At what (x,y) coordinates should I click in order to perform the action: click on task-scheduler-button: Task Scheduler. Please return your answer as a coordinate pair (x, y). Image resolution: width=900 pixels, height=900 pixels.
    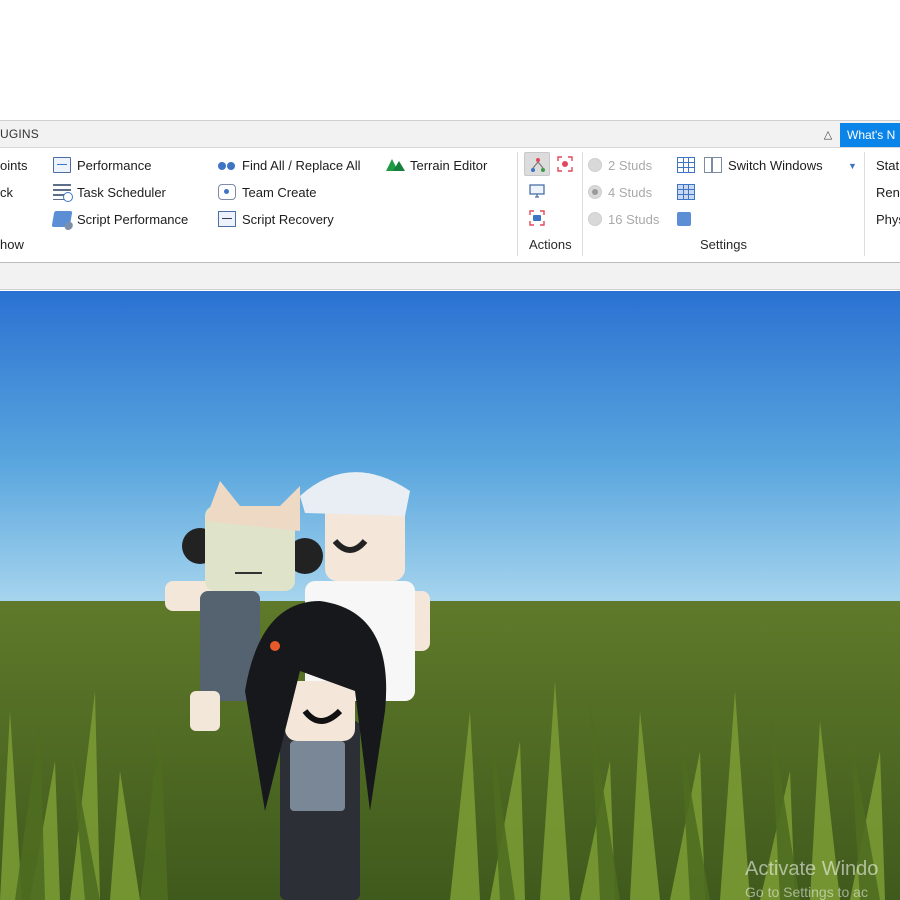
    Looking at the image, I should click on (109, 192).